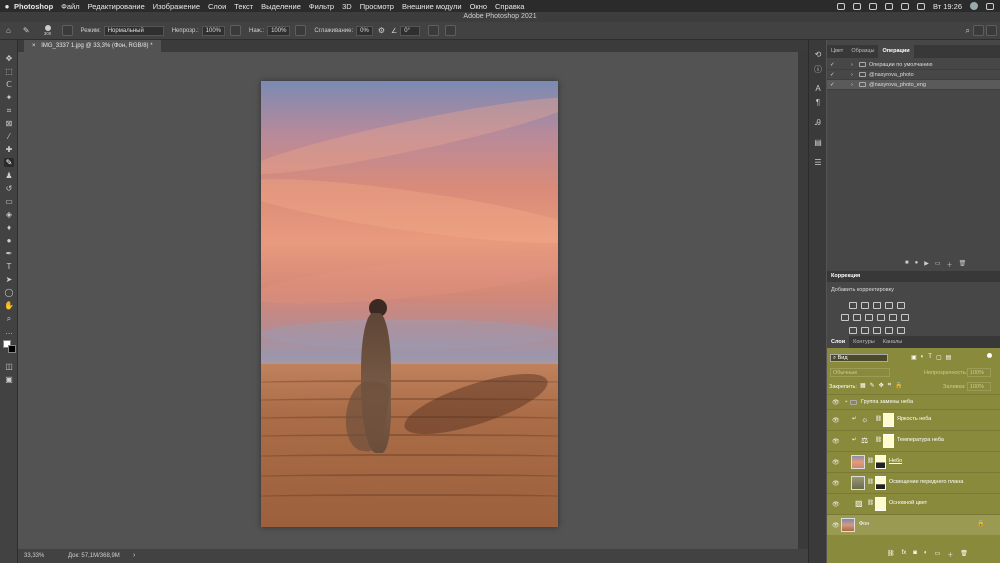 Image resolution: width=1000 pixels, height=563 pixels. What do you see at coordinates (917, 265) in the screenshot?
I see `record-icon: ●` at bounding box center [917, 265].